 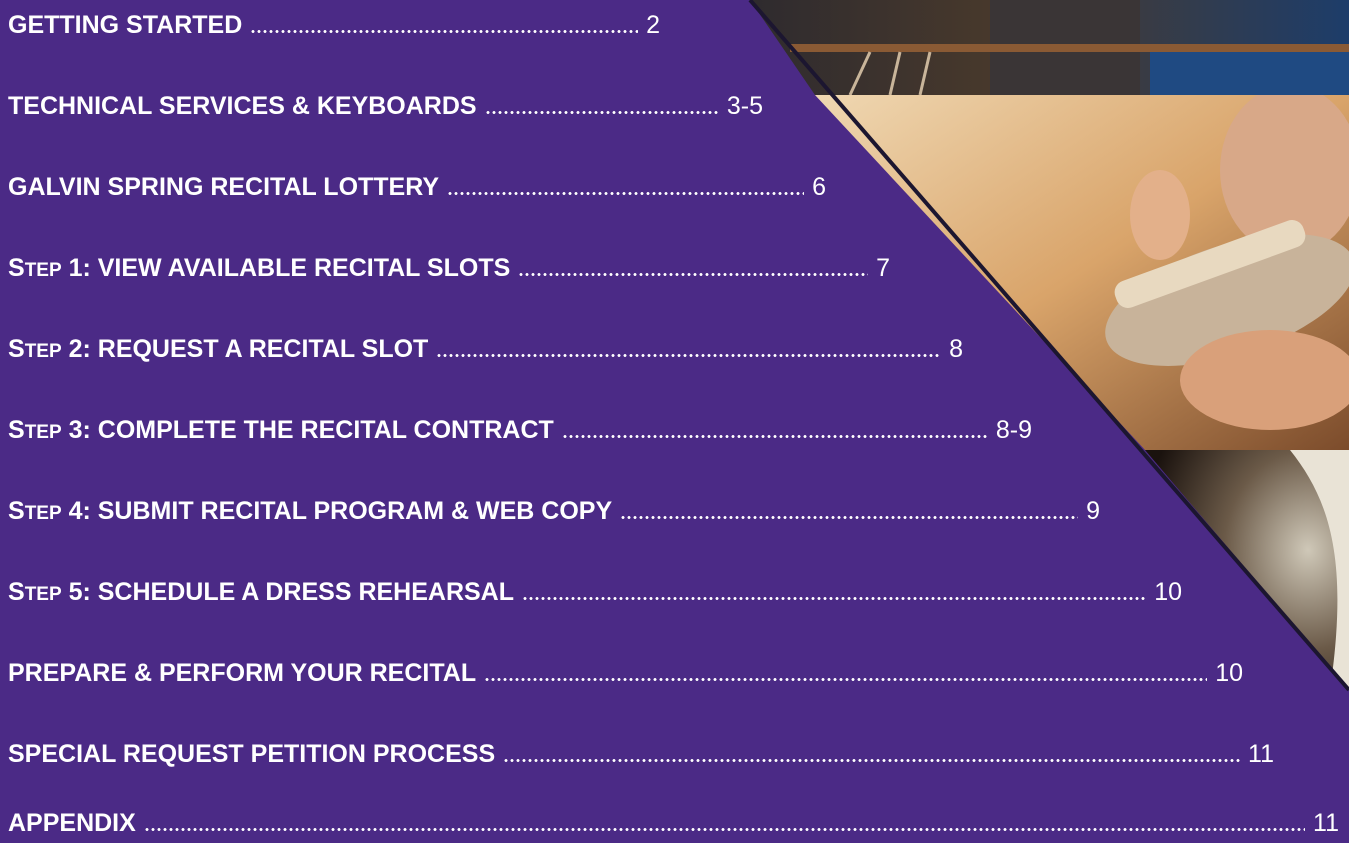 What do you see at coordinates (252, 753) in the screenshot?
I see `toc-item-title: SPECIAL REQUEST PETITION PROCESS` at bounding box center [252, 753].